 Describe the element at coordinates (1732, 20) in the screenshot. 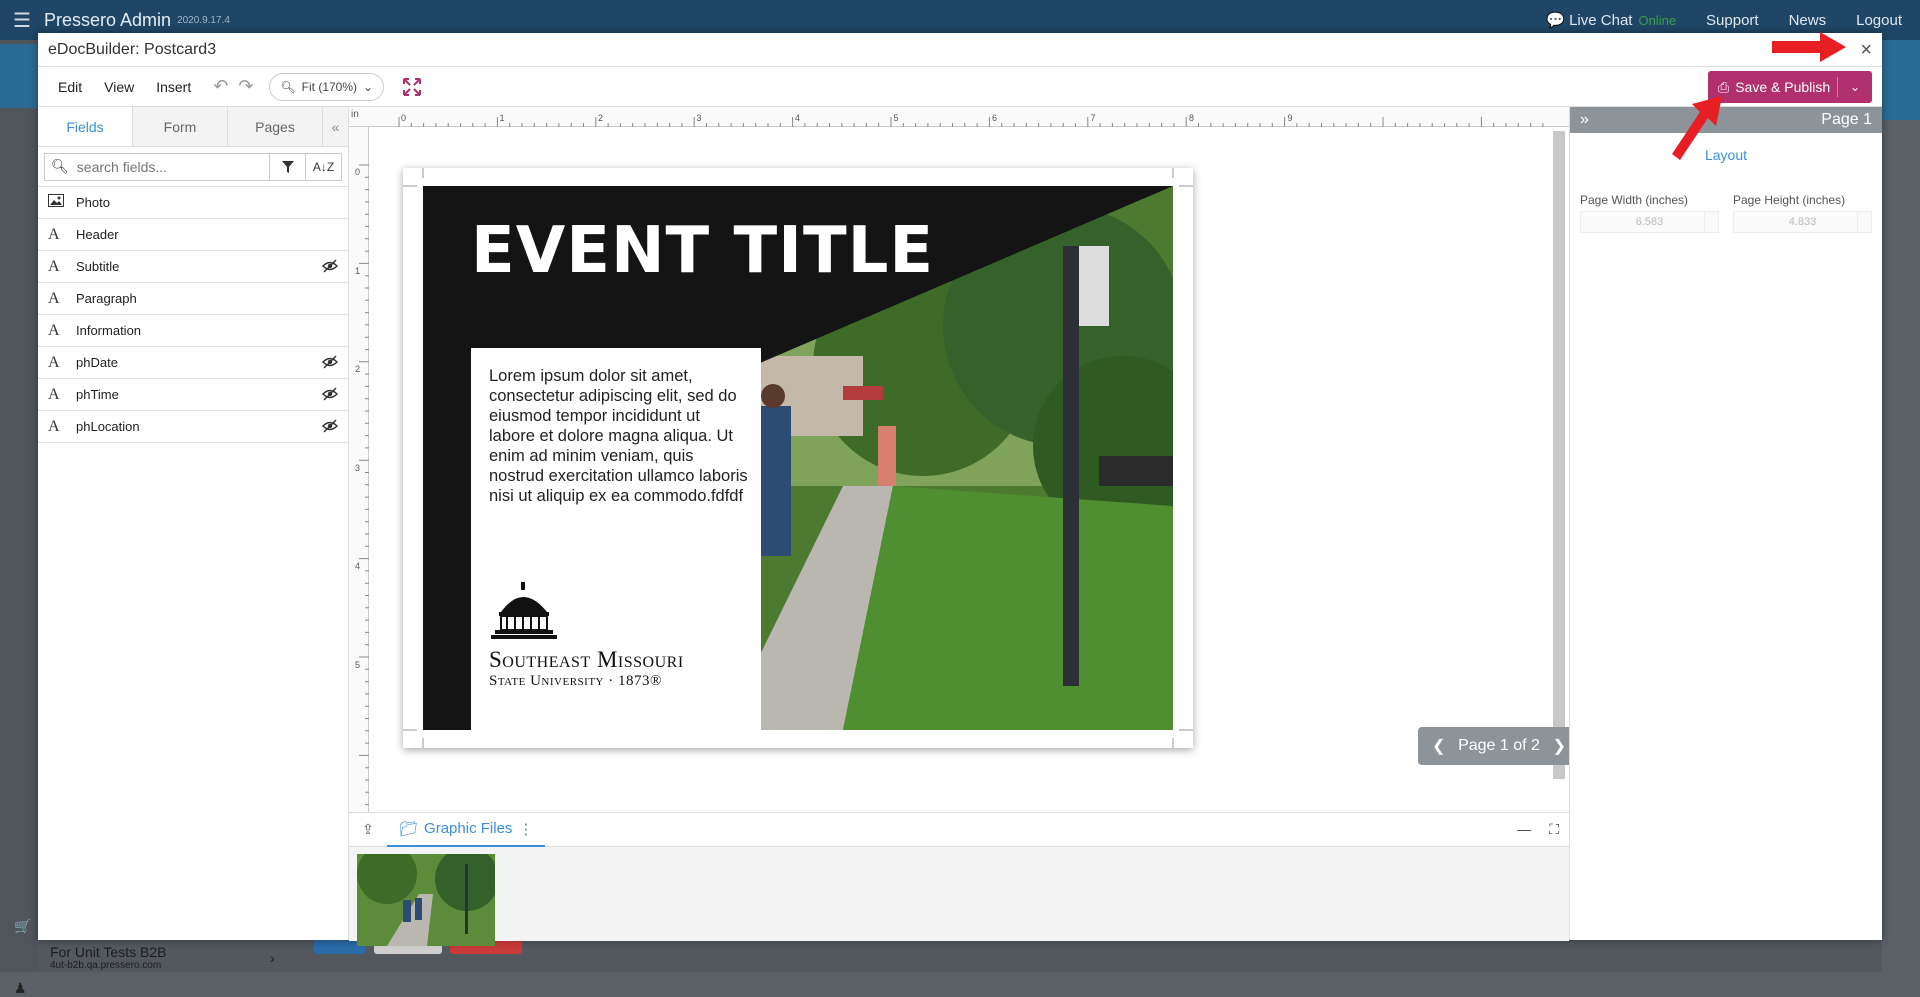

I see `support-link: Support` at that location.